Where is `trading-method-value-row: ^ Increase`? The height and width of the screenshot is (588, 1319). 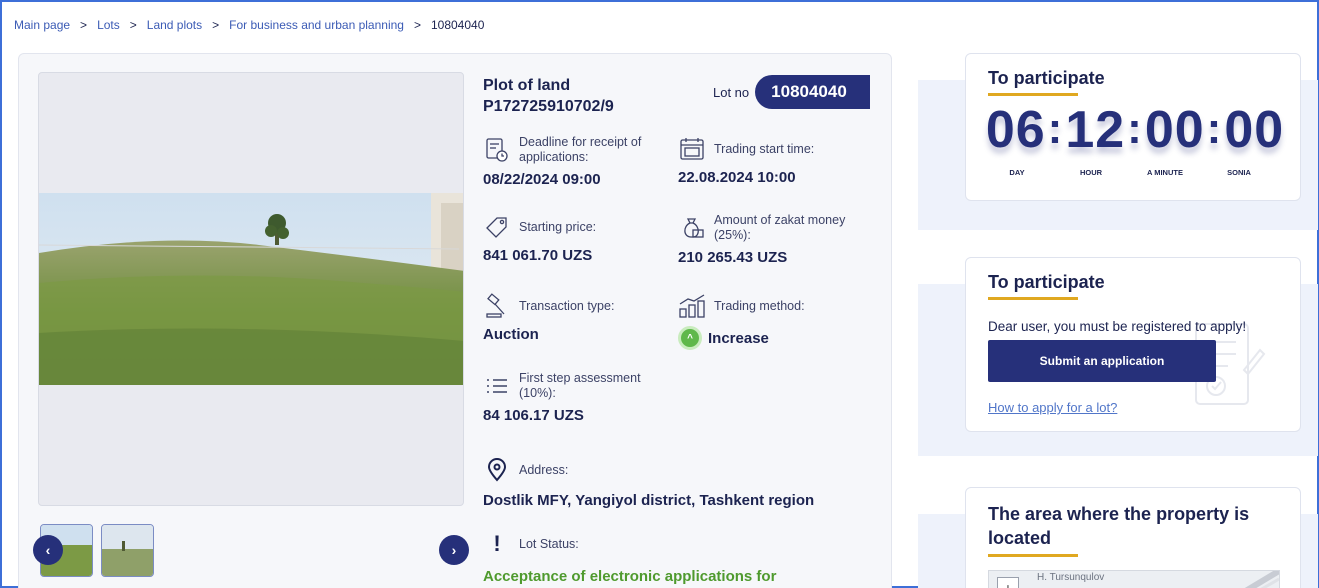
trading-method-value-row: ^ Increase is located at coordinates (768, 338).